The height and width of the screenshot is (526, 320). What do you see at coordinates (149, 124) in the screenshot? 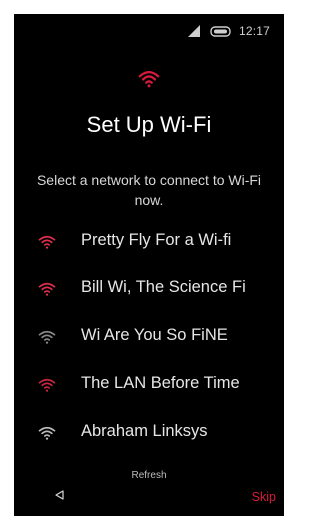
I see `page-title: Set Up Wi-Fi` at bounding box center [149, 124].